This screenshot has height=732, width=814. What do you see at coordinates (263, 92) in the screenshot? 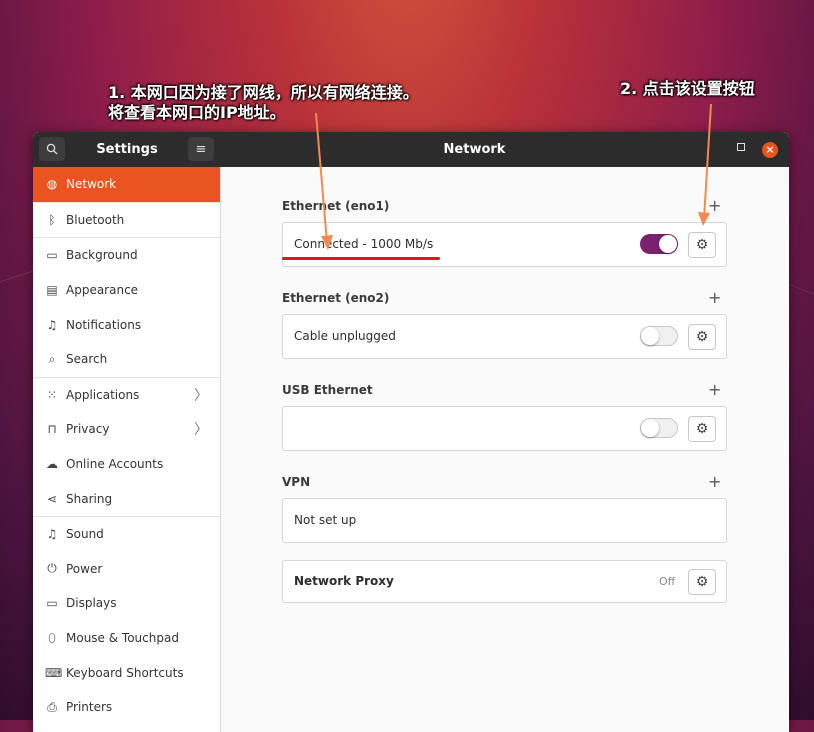
I see `annotation-note-1-line-1: 1. 本网口因为接了网线，所以有网络连接。` at bounding box center [263, 92].